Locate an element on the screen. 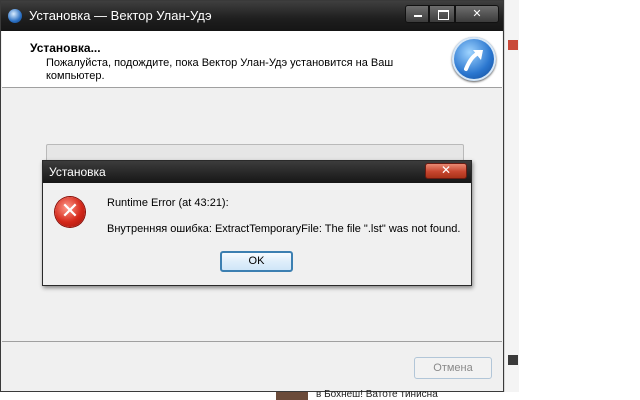  error-icon: ✕ is located at coordinates (70, 212).